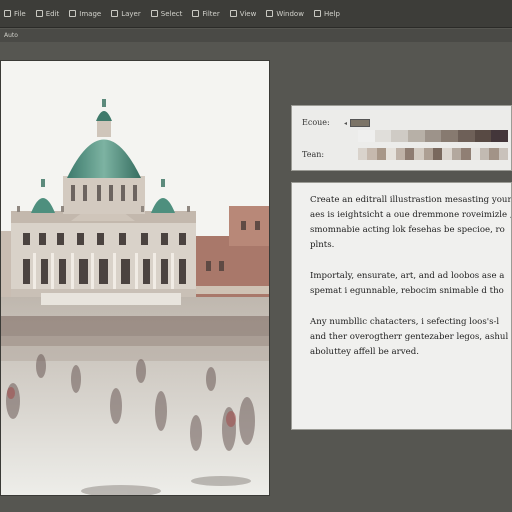 This screenshot has height=512, width=512. What do you see at coordinates (322, 245) in the screenshot?
I see `text-line: plnts.` at bounding box center [322, 245].